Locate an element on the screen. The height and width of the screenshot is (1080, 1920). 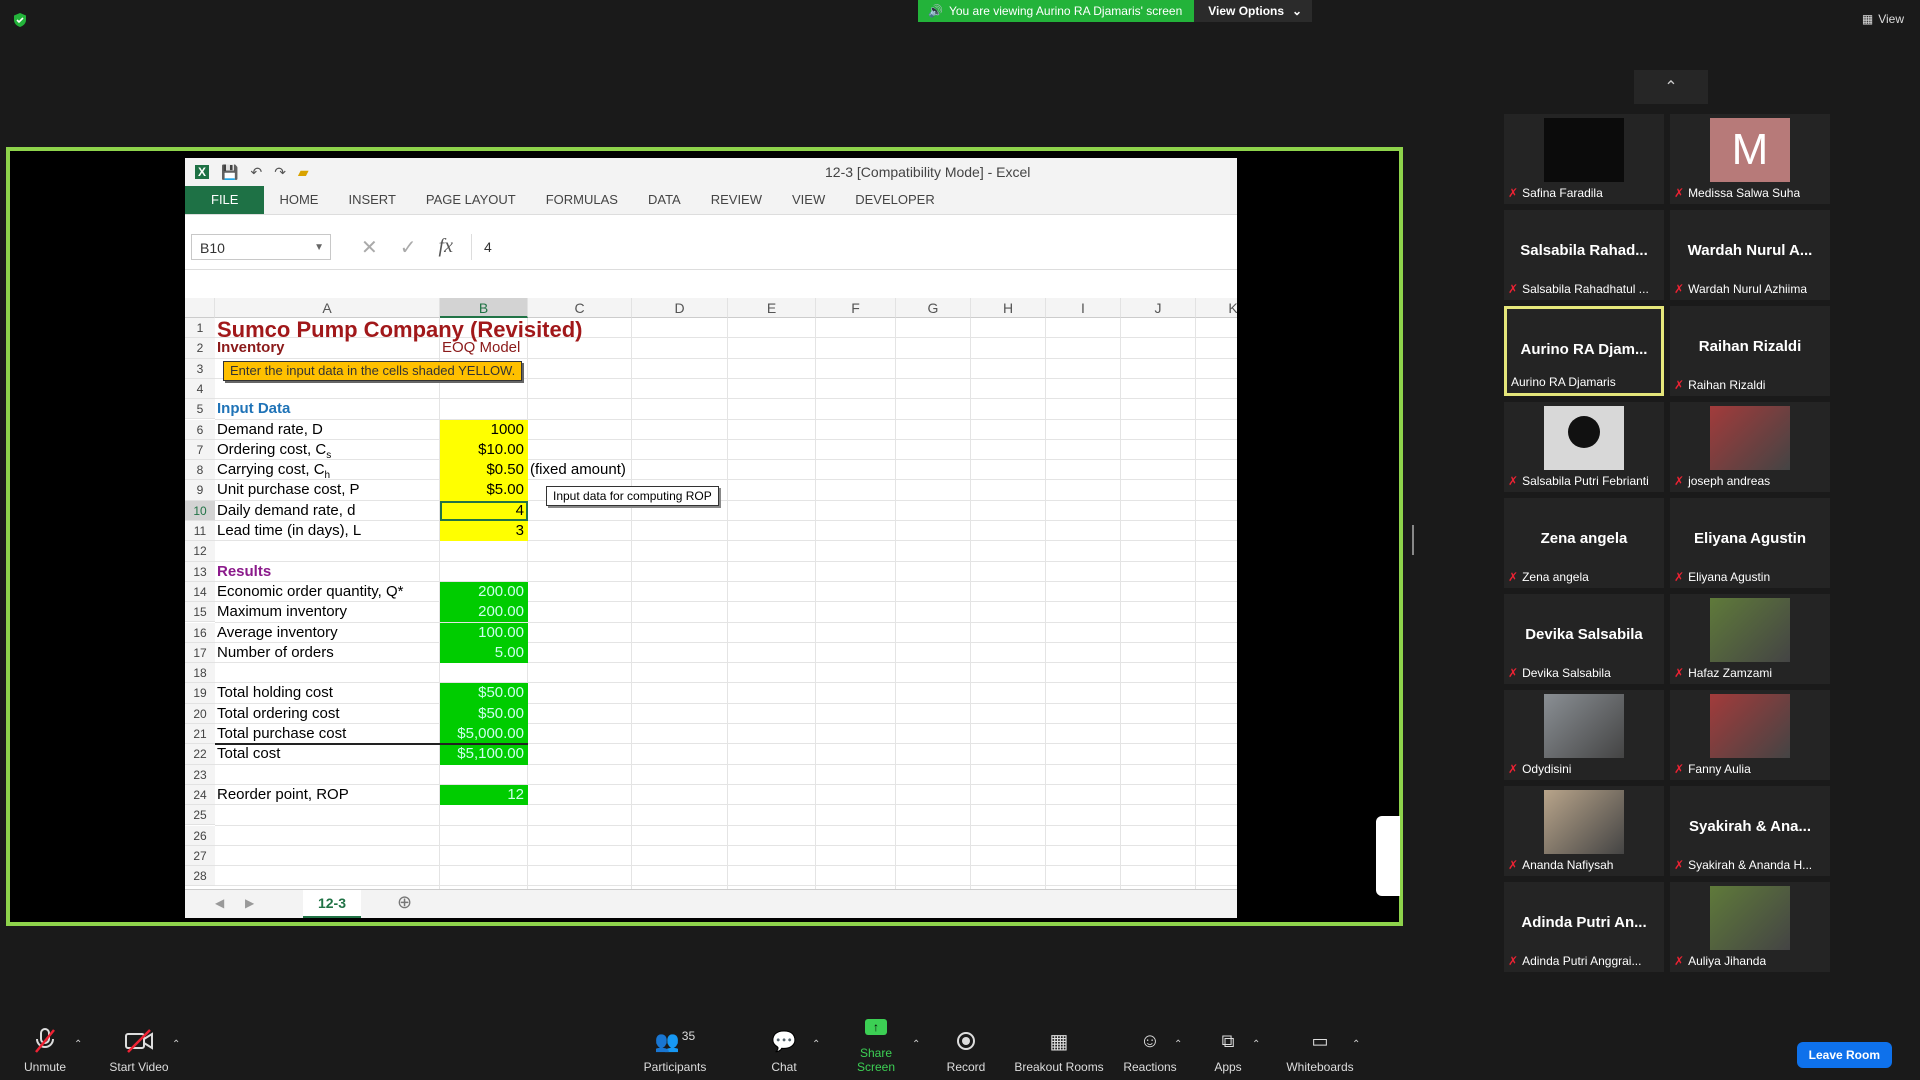
scroll-right-icon: ▶ is located at coordinates (249, 903).